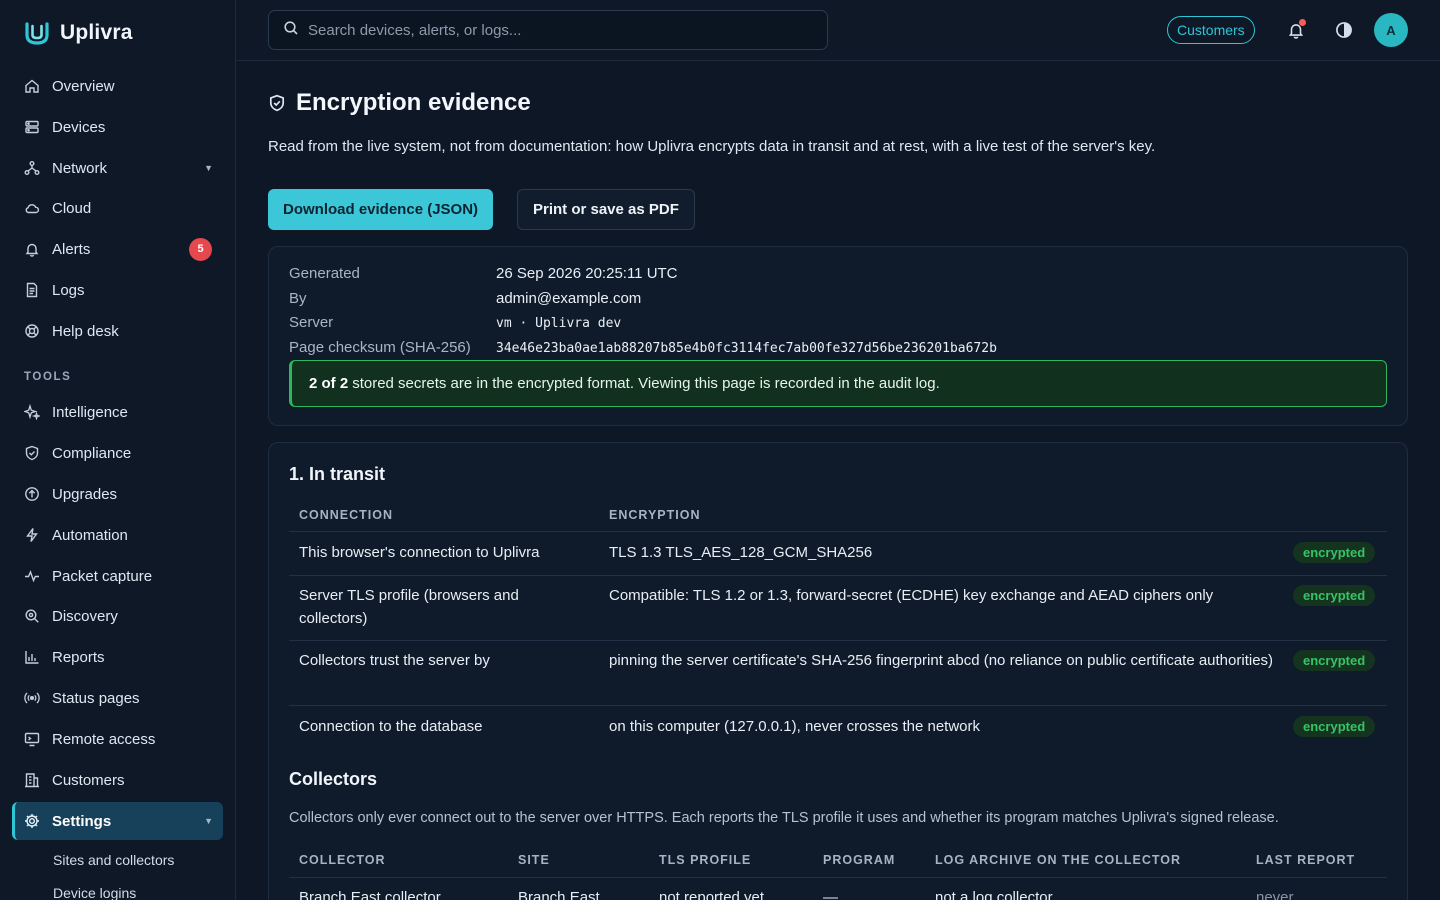 The width and height of the screenshot is (1440, 900). I want to click on theme-toggle-button, so click(1344, 30).